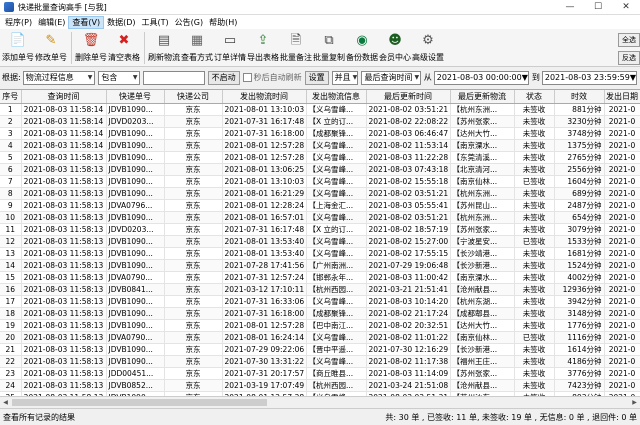 The image size is (640, 425). I want to click on toolbar-button-8: ▭ 订单详情, so click(230, 48).